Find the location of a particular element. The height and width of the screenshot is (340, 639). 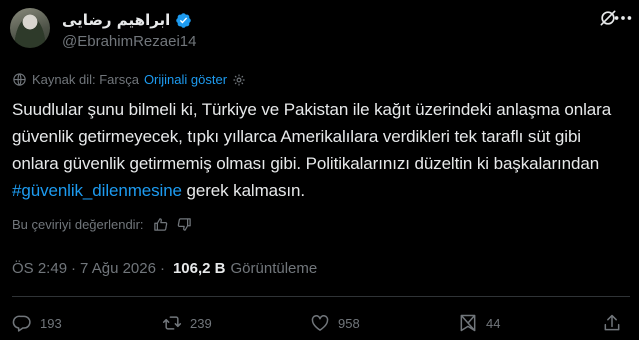

bookmark-icon is located at coordinates (468, 323).